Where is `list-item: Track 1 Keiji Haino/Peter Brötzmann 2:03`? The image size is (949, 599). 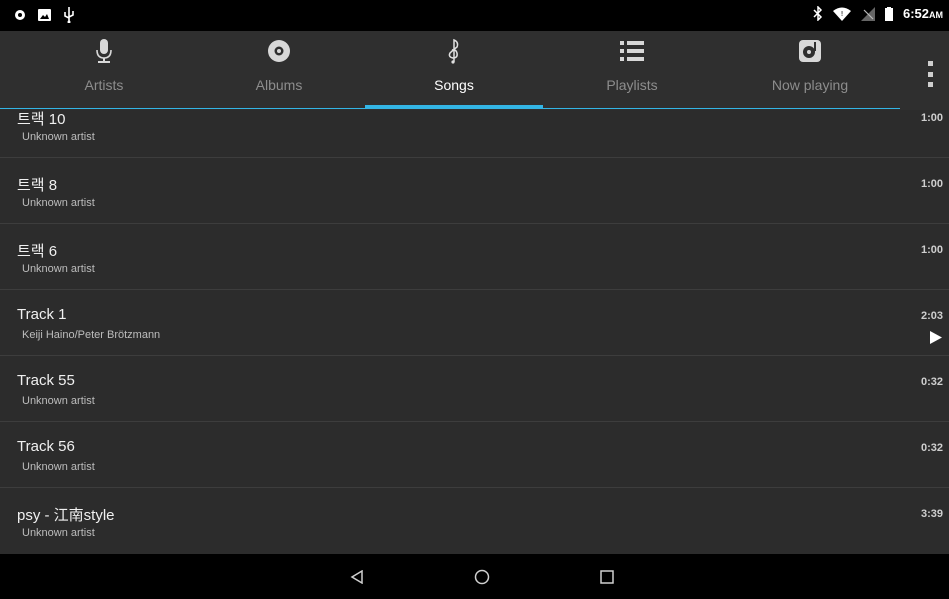 list-item: Track 1 Keiji Haino/Peter Brötzmann 2:03 is located at coordinates (474, 322).